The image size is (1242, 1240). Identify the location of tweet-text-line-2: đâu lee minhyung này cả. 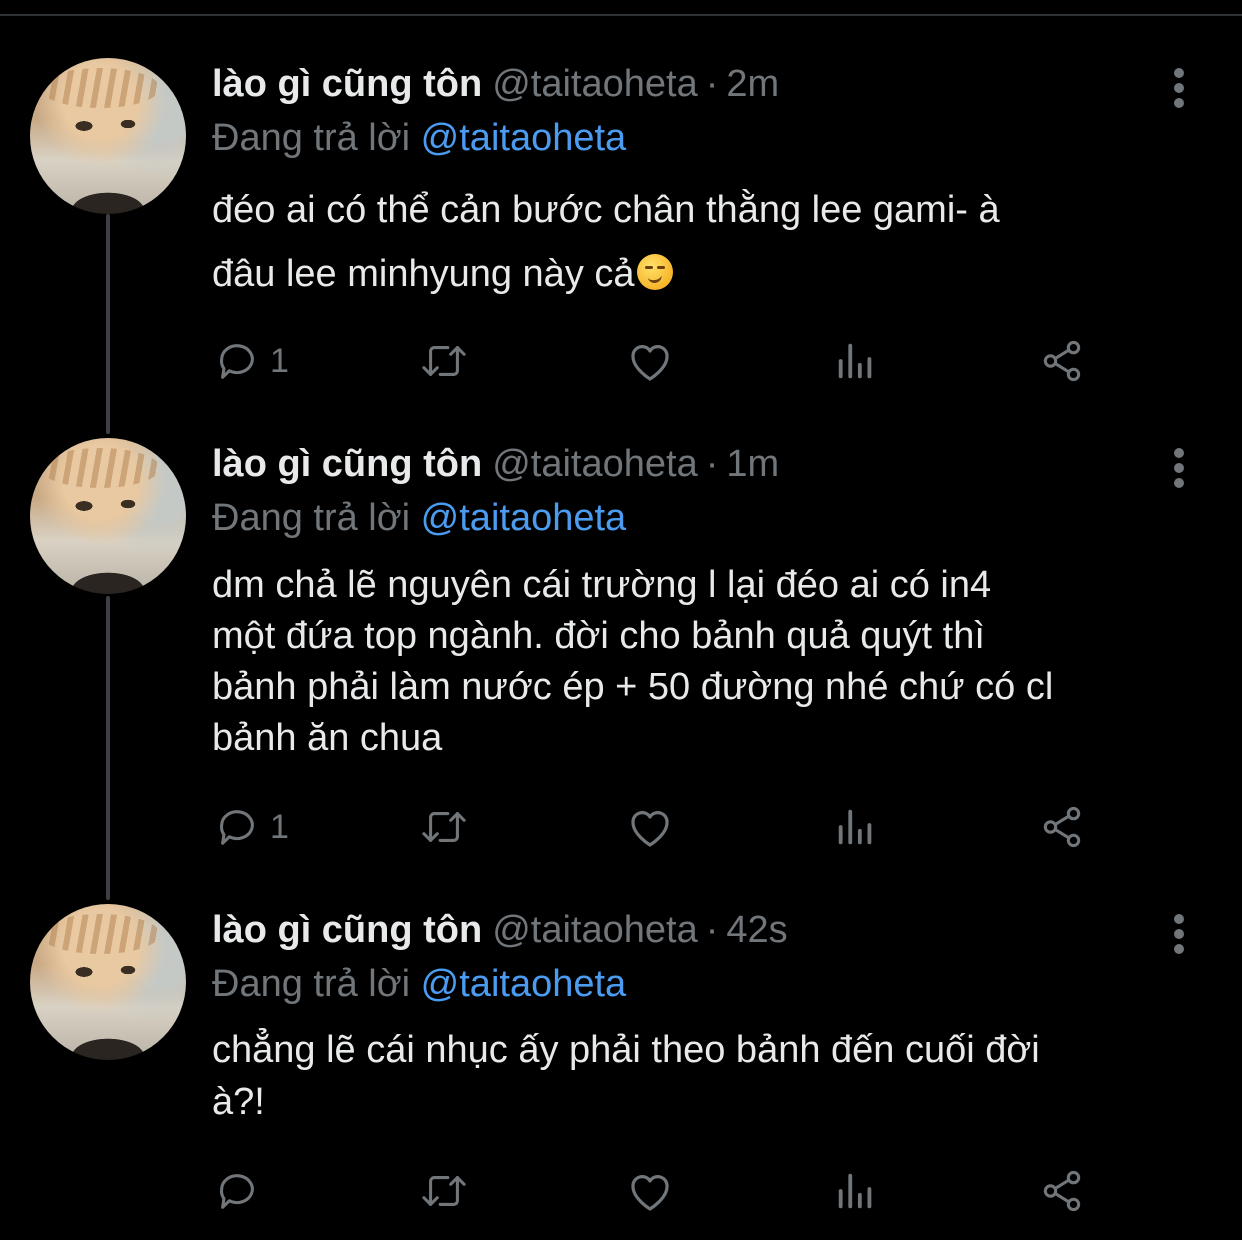
(707, 274).